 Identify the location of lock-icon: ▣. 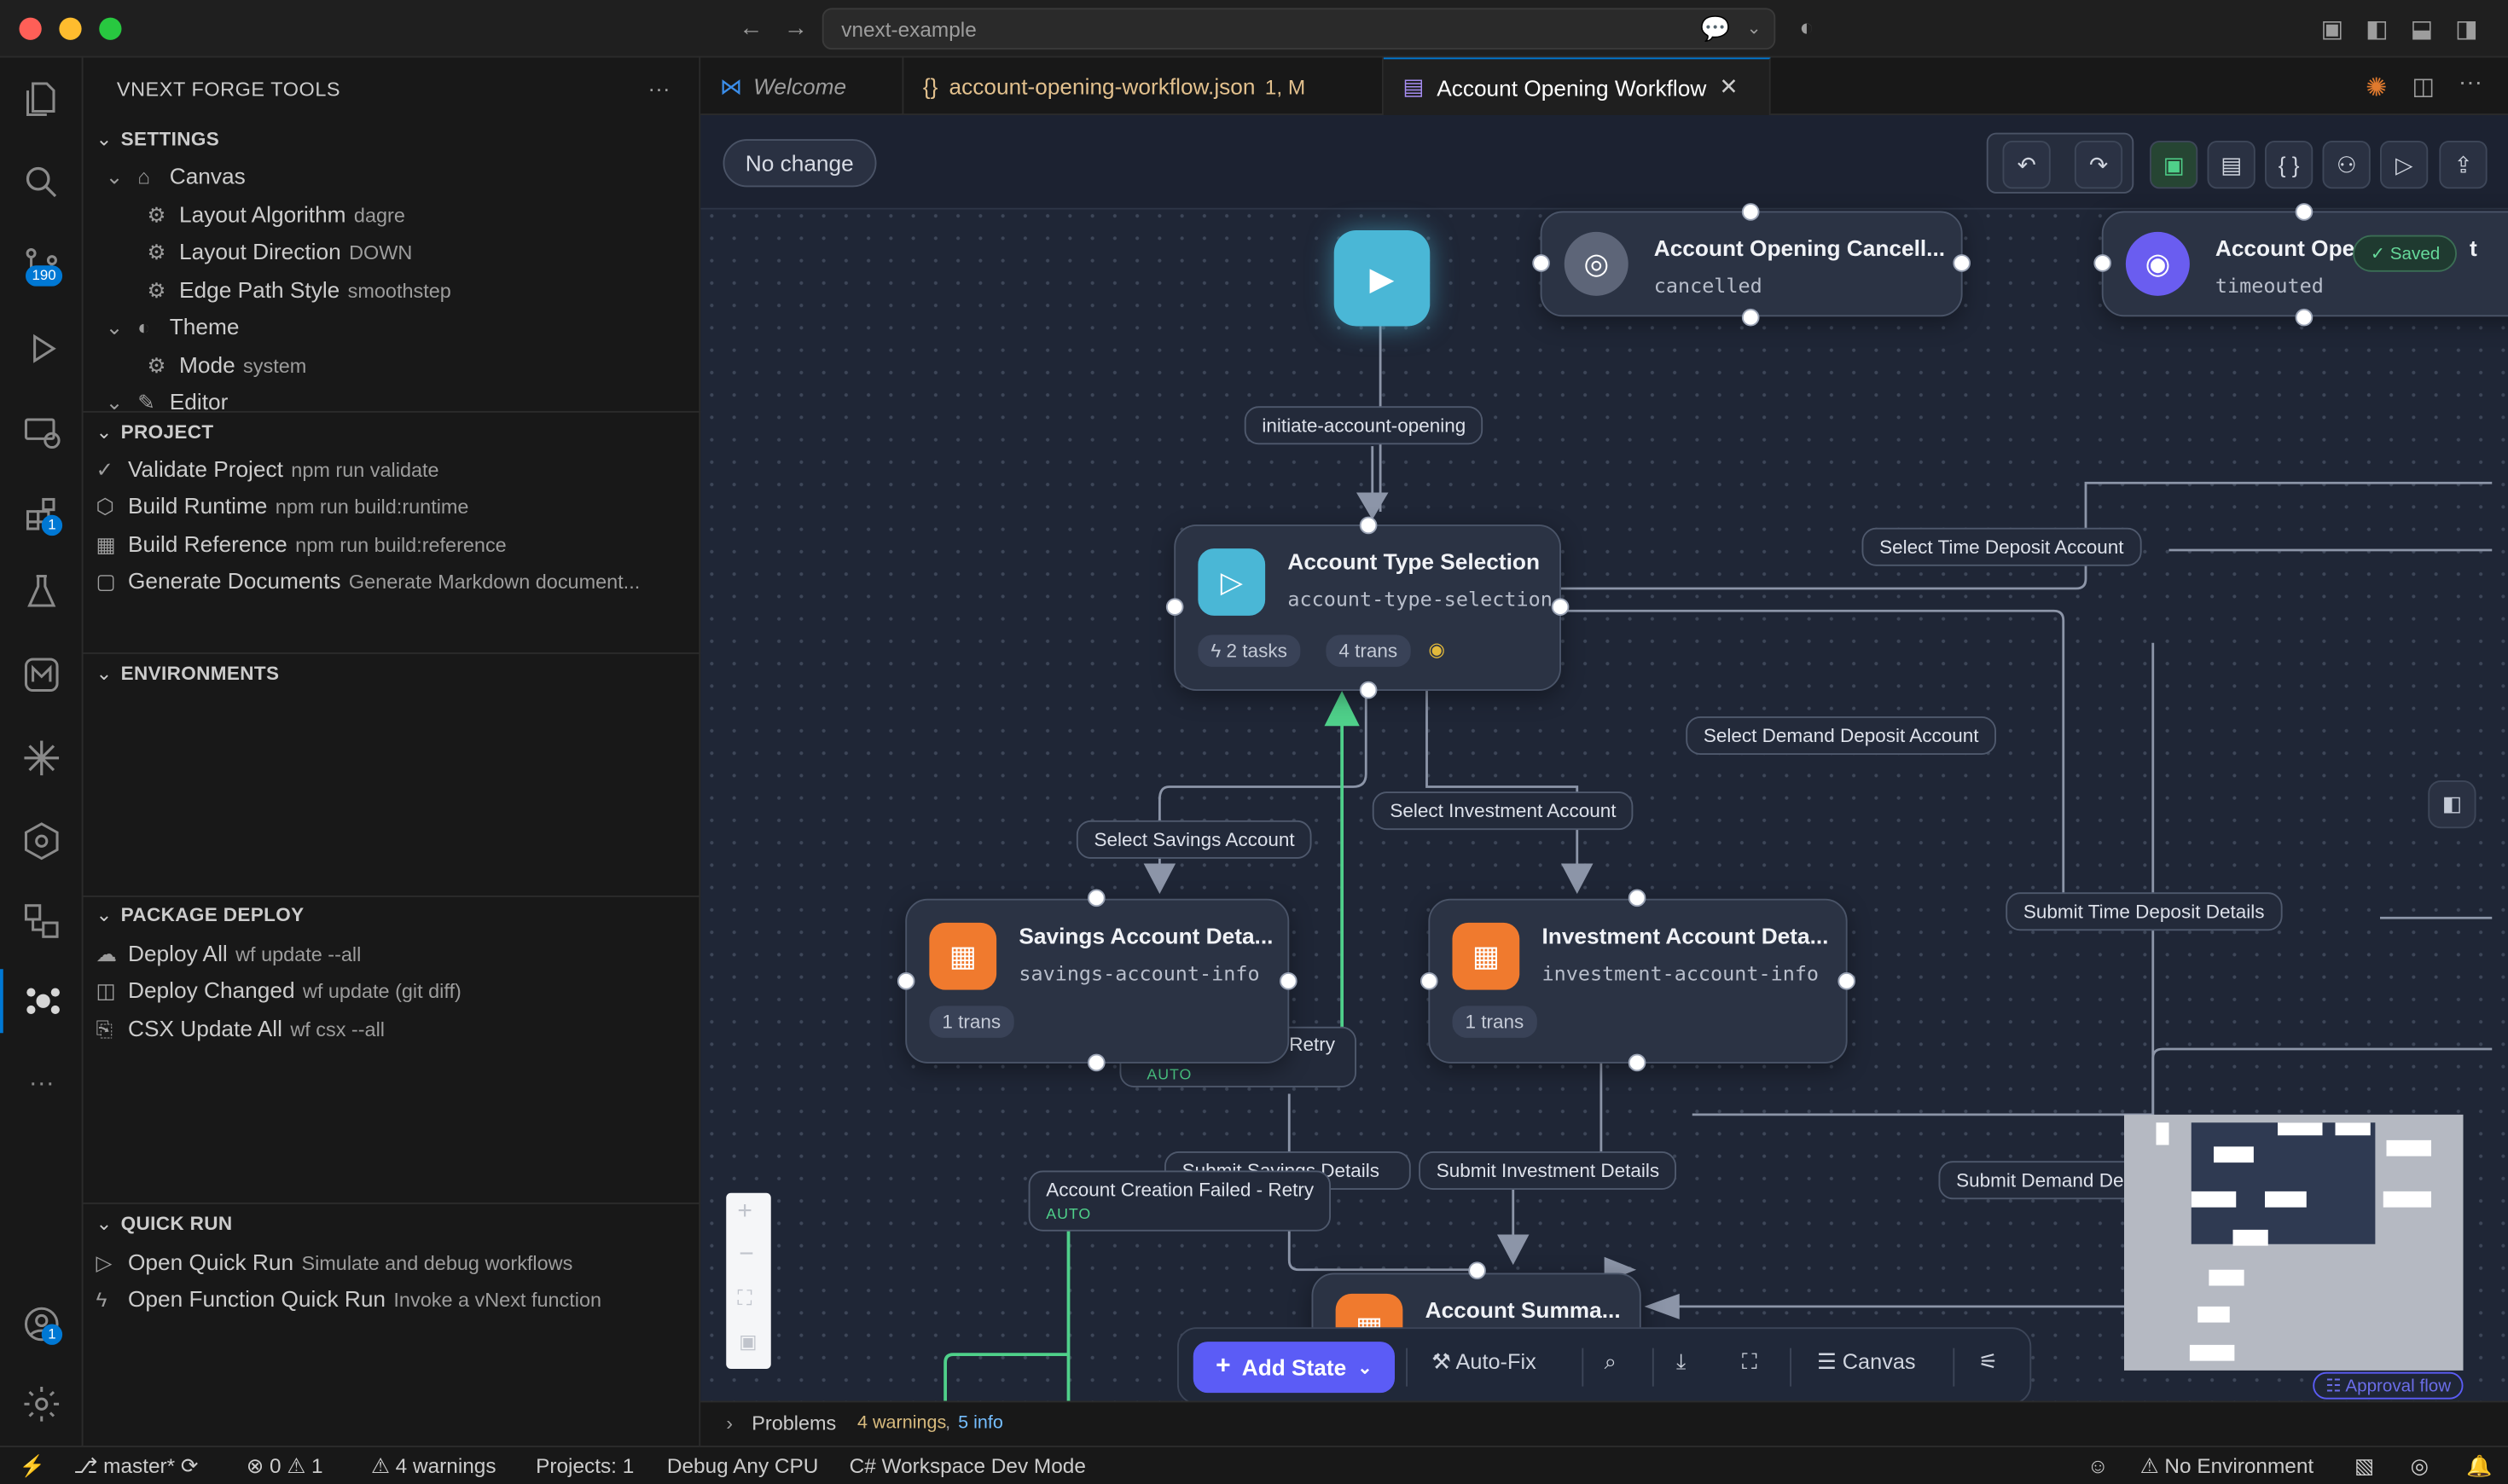
(748, 1341).